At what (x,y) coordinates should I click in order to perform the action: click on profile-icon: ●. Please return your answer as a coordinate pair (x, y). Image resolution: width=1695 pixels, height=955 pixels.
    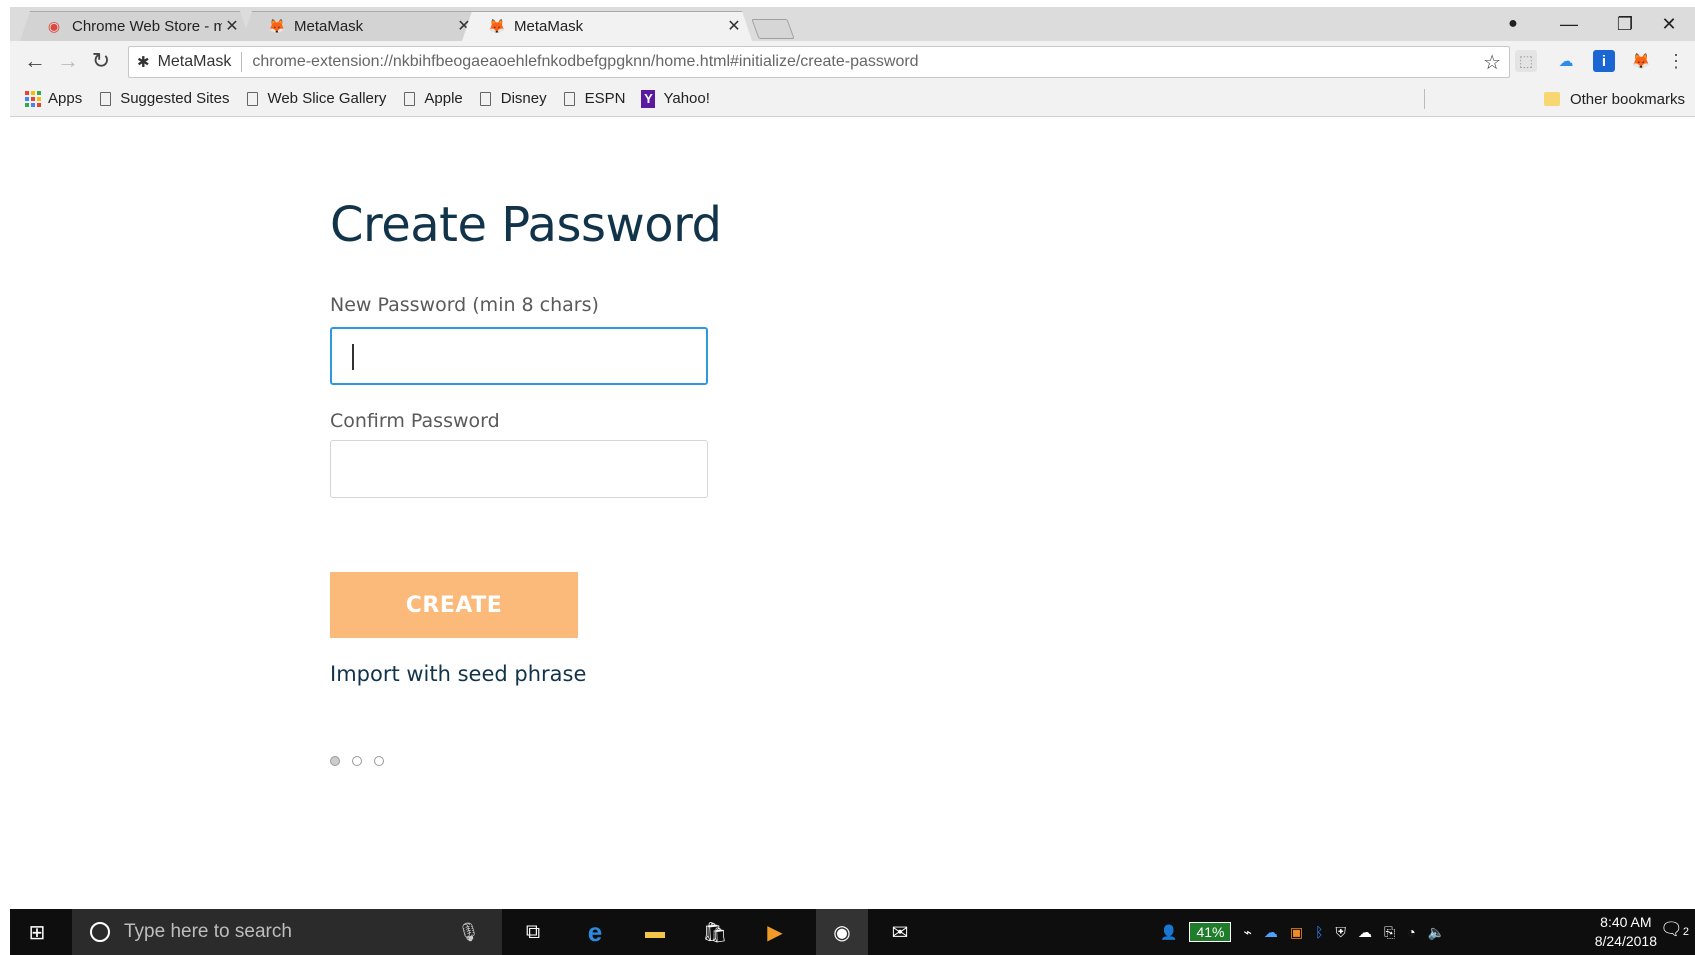
    Looking at the image, I should click on (1513, 24).